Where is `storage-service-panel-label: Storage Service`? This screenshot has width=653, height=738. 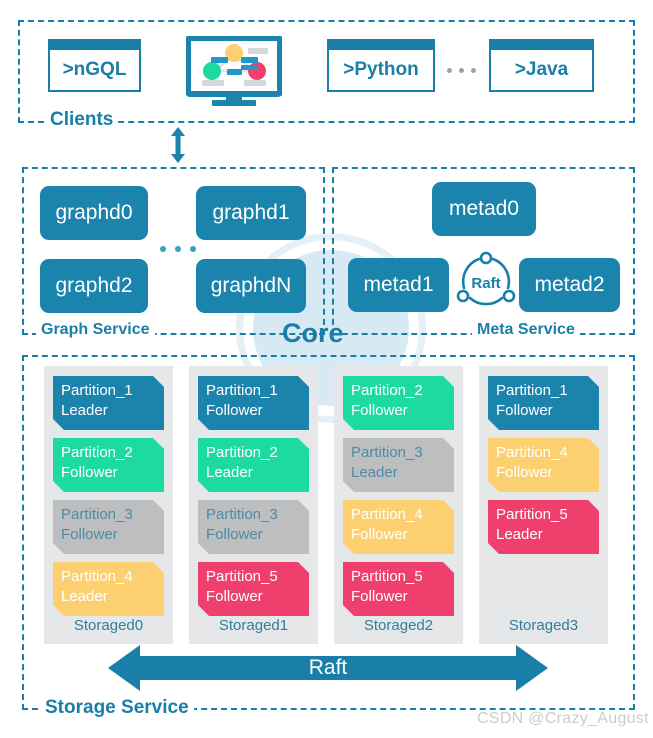 storage-service-panel-label: Storage Service is located at coordinates (117, 707).